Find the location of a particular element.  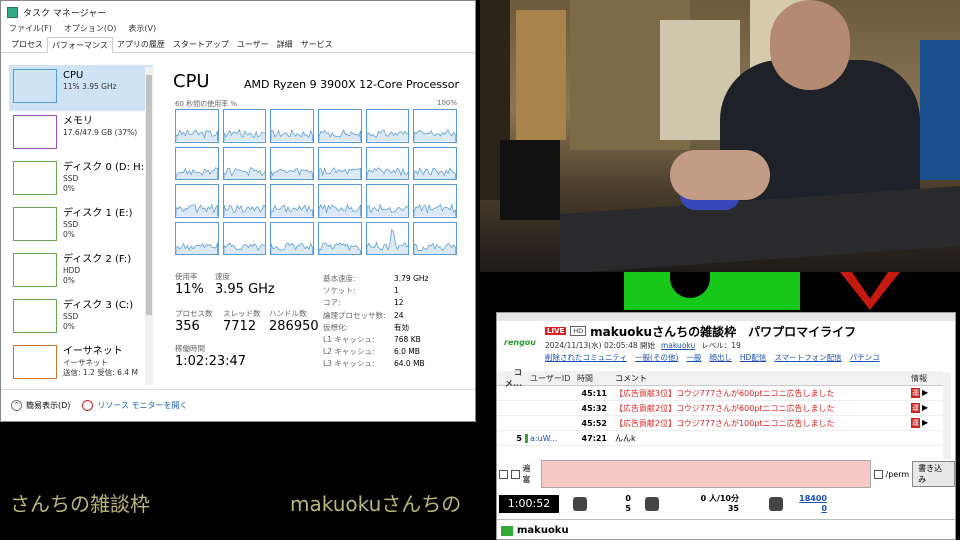

mode-label: 遍富 is located at coordinates (526, 474).